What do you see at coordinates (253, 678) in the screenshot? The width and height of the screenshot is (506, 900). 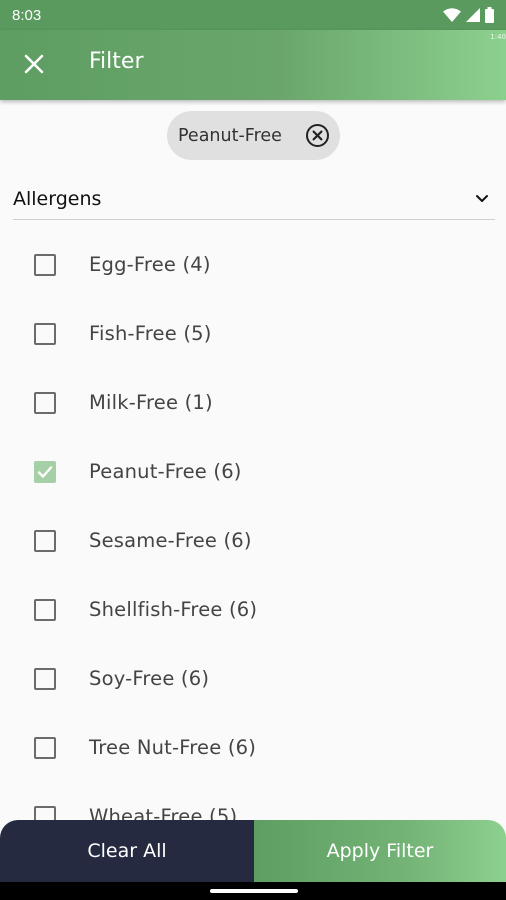 I see `list-item-soy-free: Soy-Free (6)` at bounding box center [253, 678].